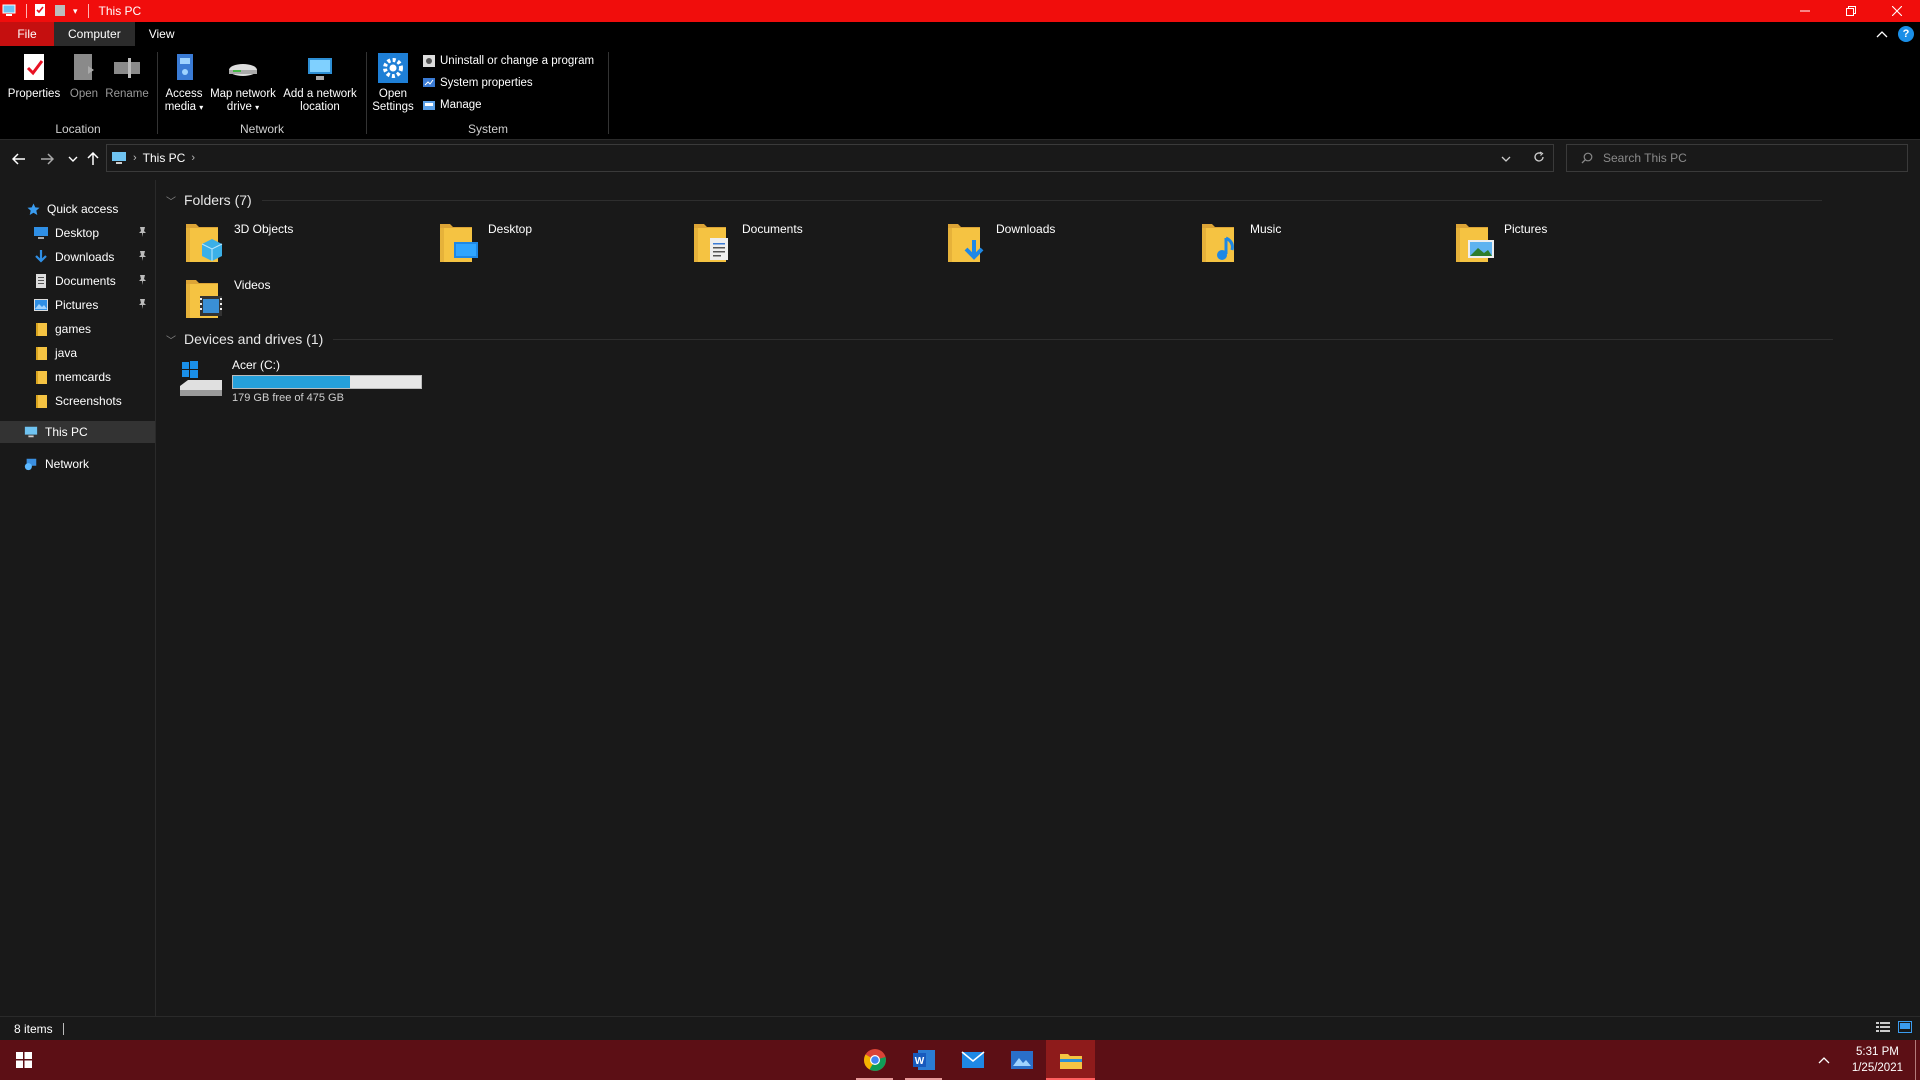  I want to click on folder-item: Downloads, so click(1066, 243).